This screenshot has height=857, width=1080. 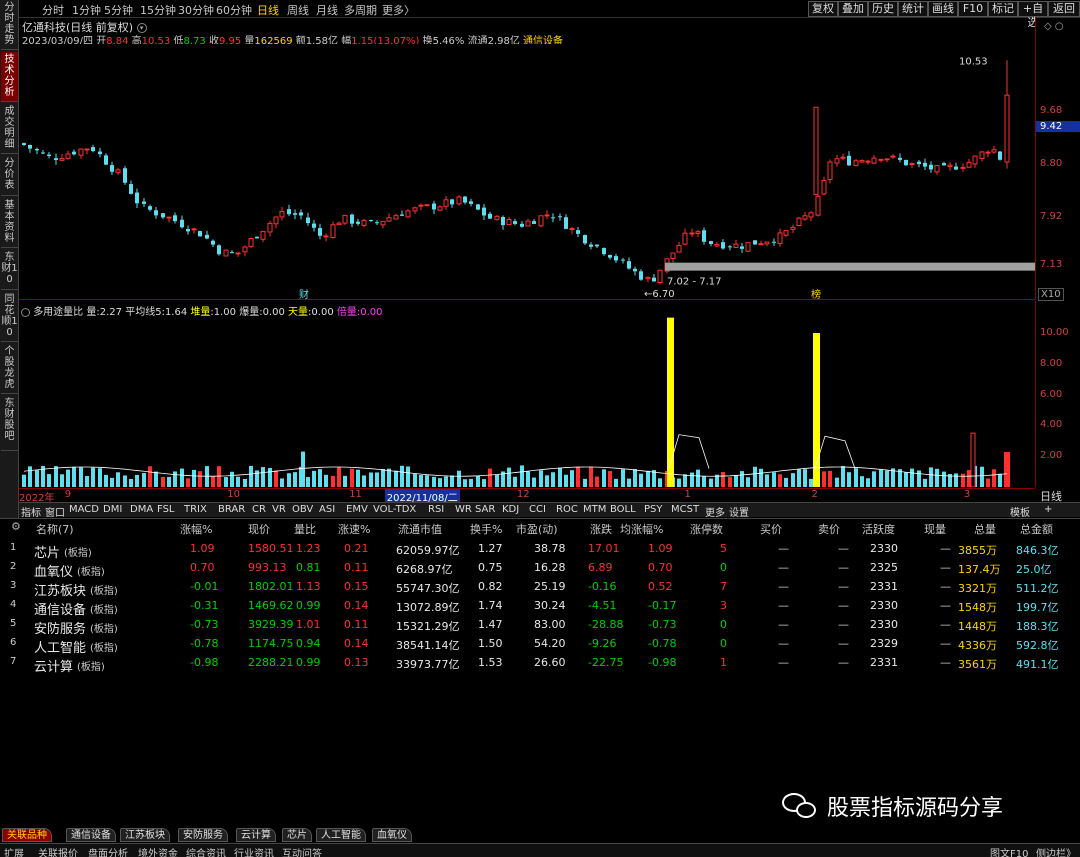 I want to click on toolbar-button-6: 标记, so click(x=1003, y=9).